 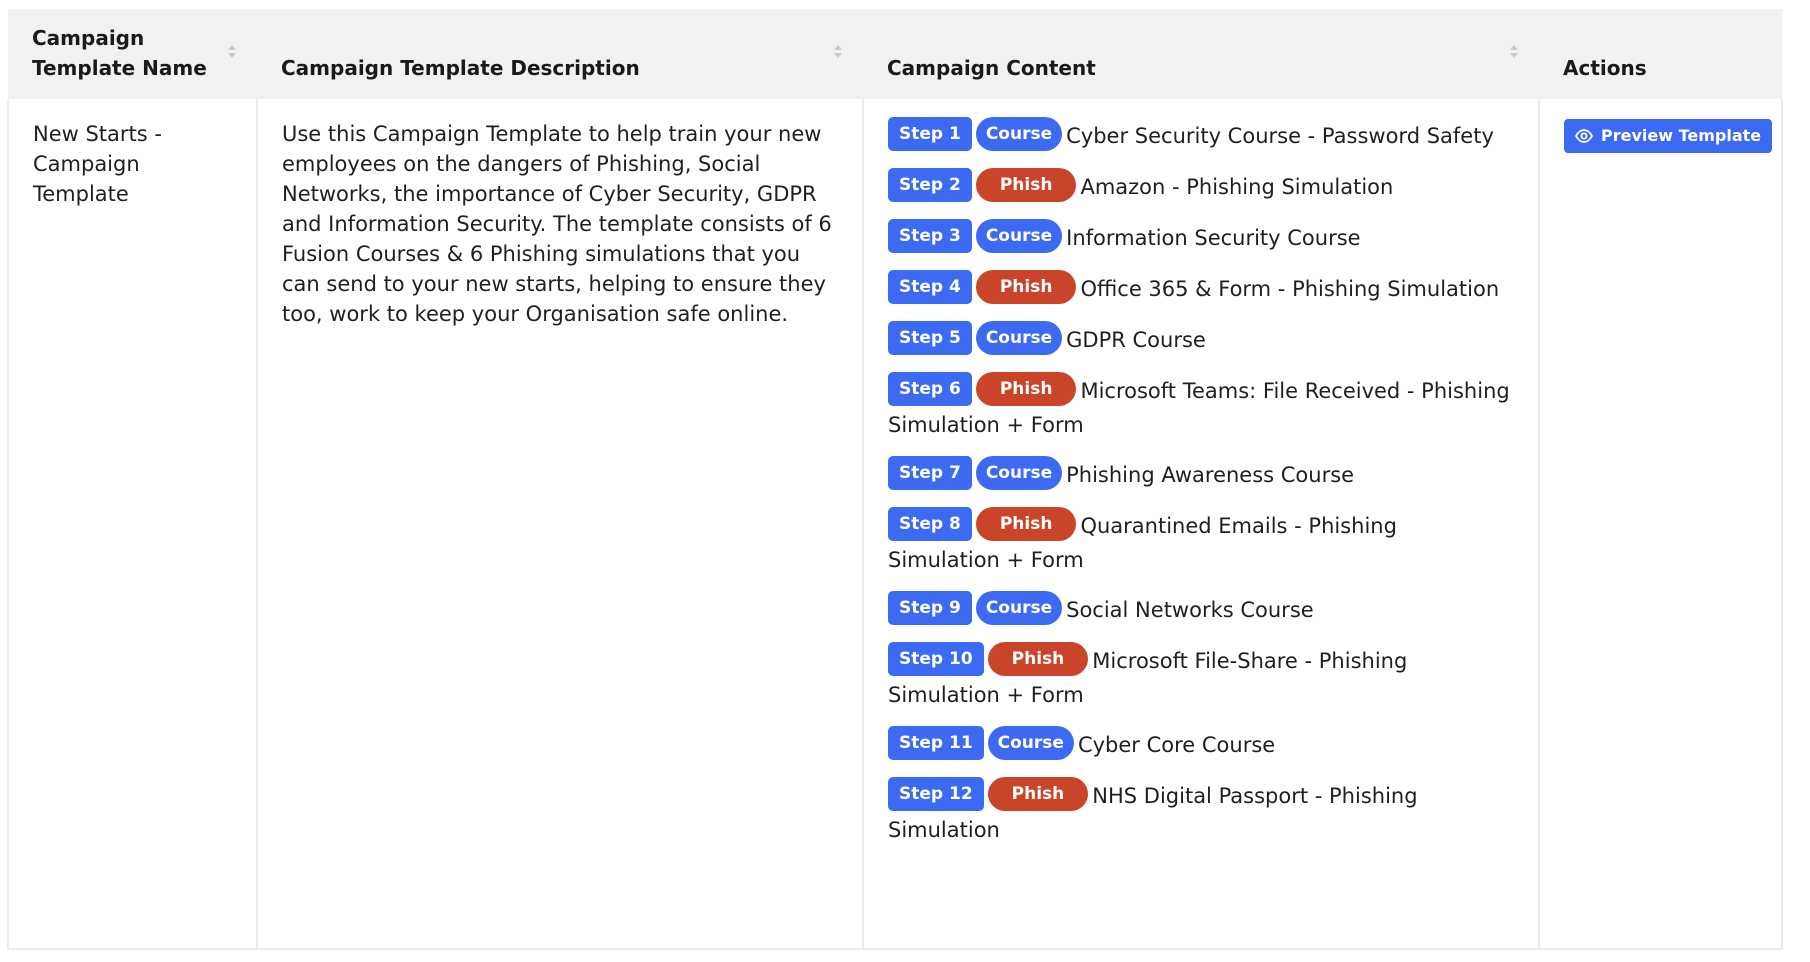 I want to click on campaign-step-item: Step 5 Course GDPR Course, so click(x=1201, y=339).